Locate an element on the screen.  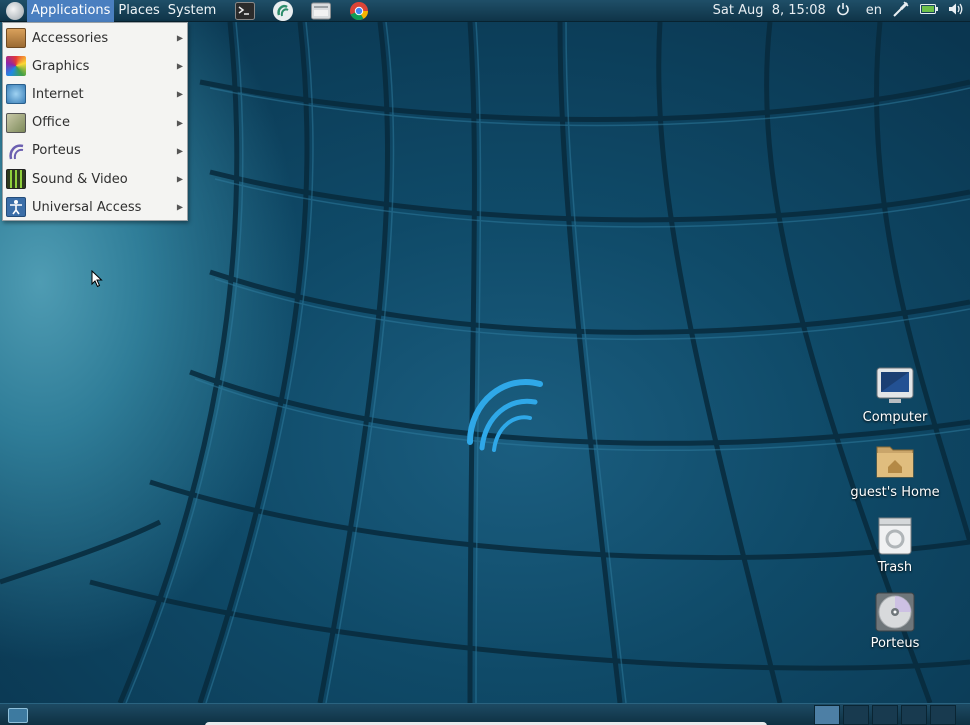
desktop-icon-home: guest's Home is located at coordinates (895, 470).